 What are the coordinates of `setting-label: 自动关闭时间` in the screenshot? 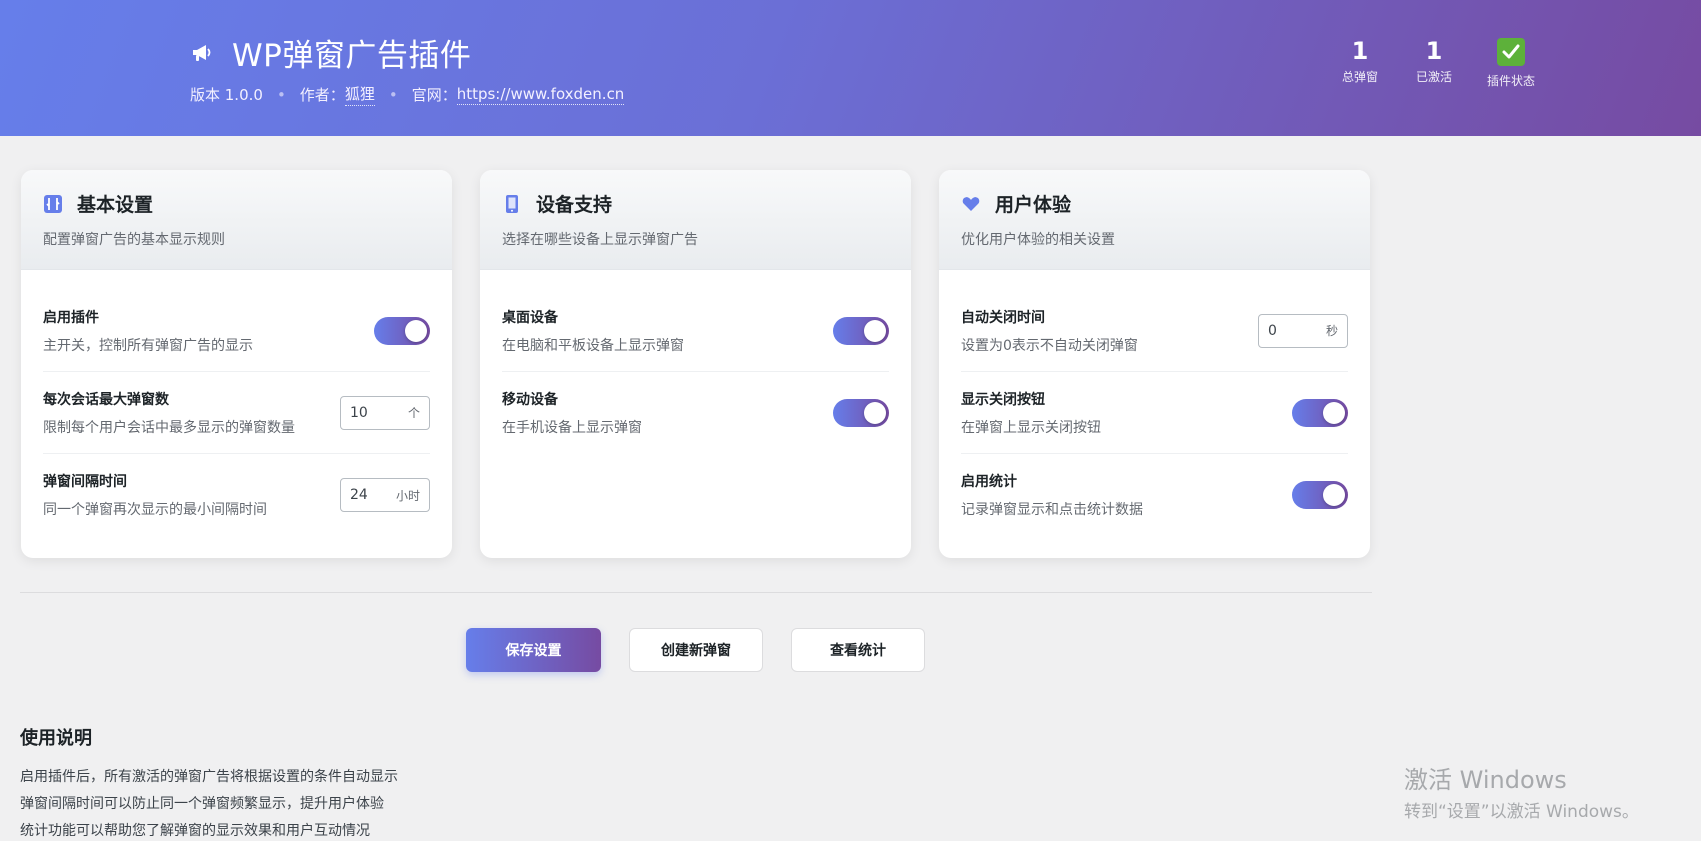 It's located at (1003, 317).